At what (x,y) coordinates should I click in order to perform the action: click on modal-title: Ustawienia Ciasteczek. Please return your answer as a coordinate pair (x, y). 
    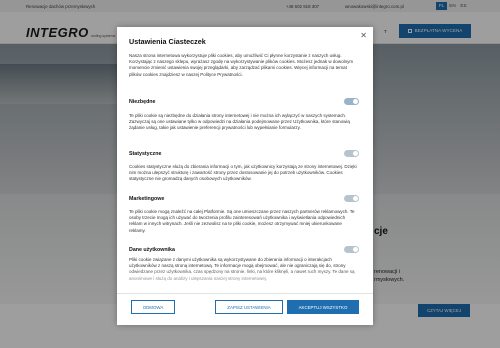
    Looking at the image, I should click on (167, 41).